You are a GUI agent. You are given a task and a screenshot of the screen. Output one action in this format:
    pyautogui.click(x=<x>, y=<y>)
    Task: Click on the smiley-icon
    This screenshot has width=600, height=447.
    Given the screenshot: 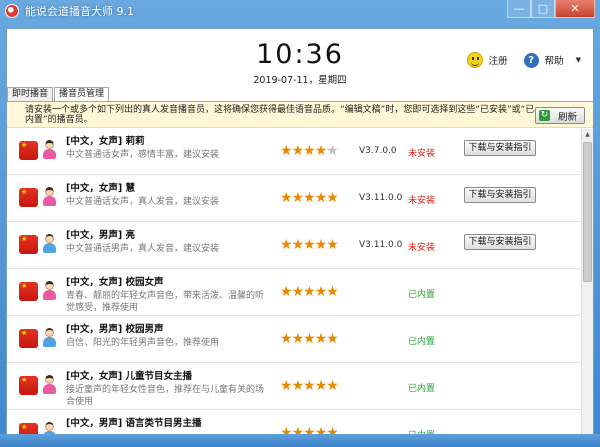 What is the action you would take?
    pyautogui.click(x=474, y=60)
    